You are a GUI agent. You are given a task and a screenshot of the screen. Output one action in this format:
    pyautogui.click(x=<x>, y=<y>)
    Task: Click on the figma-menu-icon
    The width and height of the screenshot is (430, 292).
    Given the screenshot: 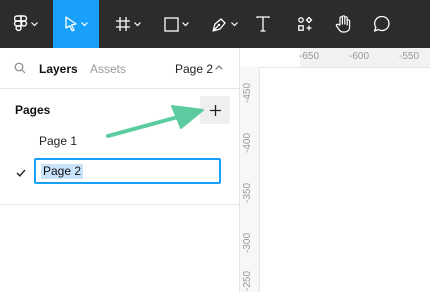 What is the action you would take?
    pyautogui.click(x=21, y=23)
    